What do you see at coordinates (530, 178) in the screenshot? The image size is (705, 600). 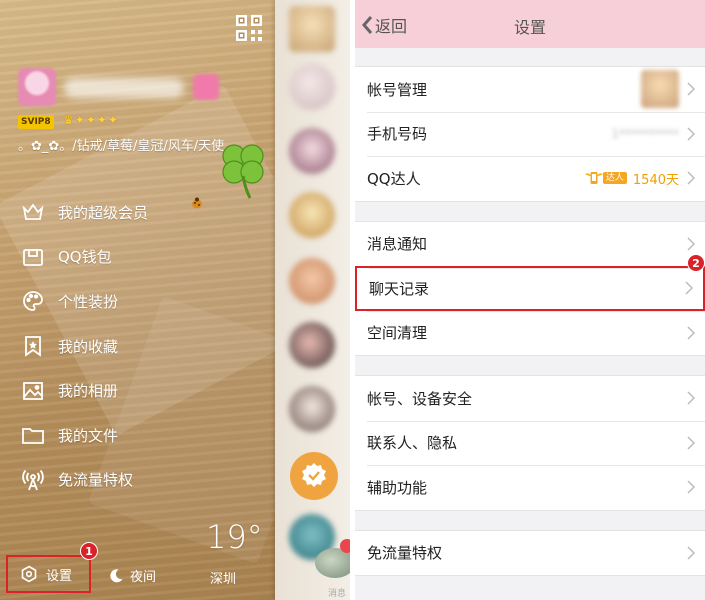 I see `row-qq-talent: QQ达人 达人 1540天` at bounding box center [530, 178].